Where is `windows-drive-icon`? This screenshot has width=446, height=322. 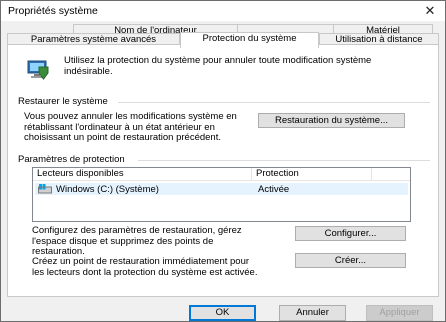 windows-drive-icon is located at coordinates (45, 189).